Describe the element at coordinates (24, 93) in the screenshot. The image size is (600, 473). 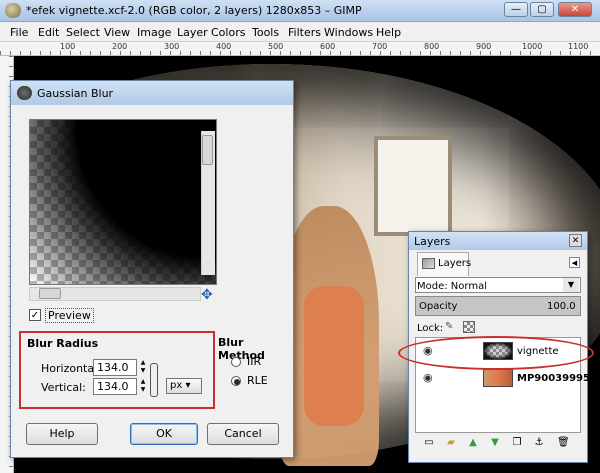
I see `gimp-icon` at that location.